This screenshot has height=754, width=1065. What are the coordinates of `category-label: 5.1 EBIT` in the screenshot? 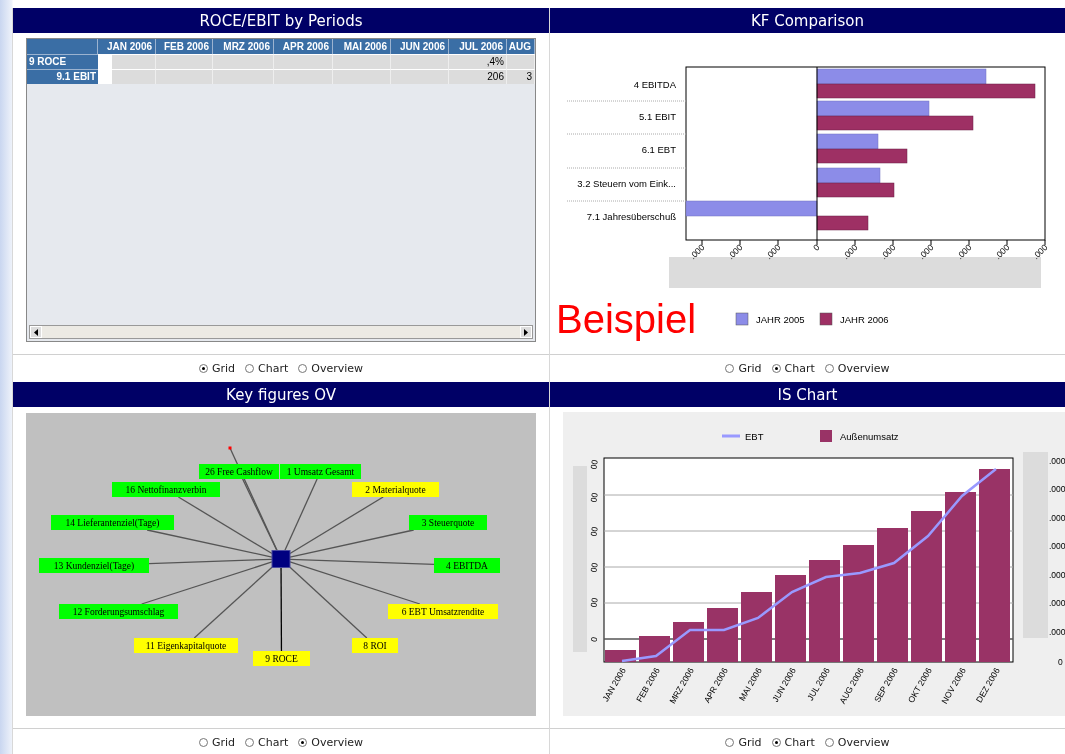 It's located at (657, 116).